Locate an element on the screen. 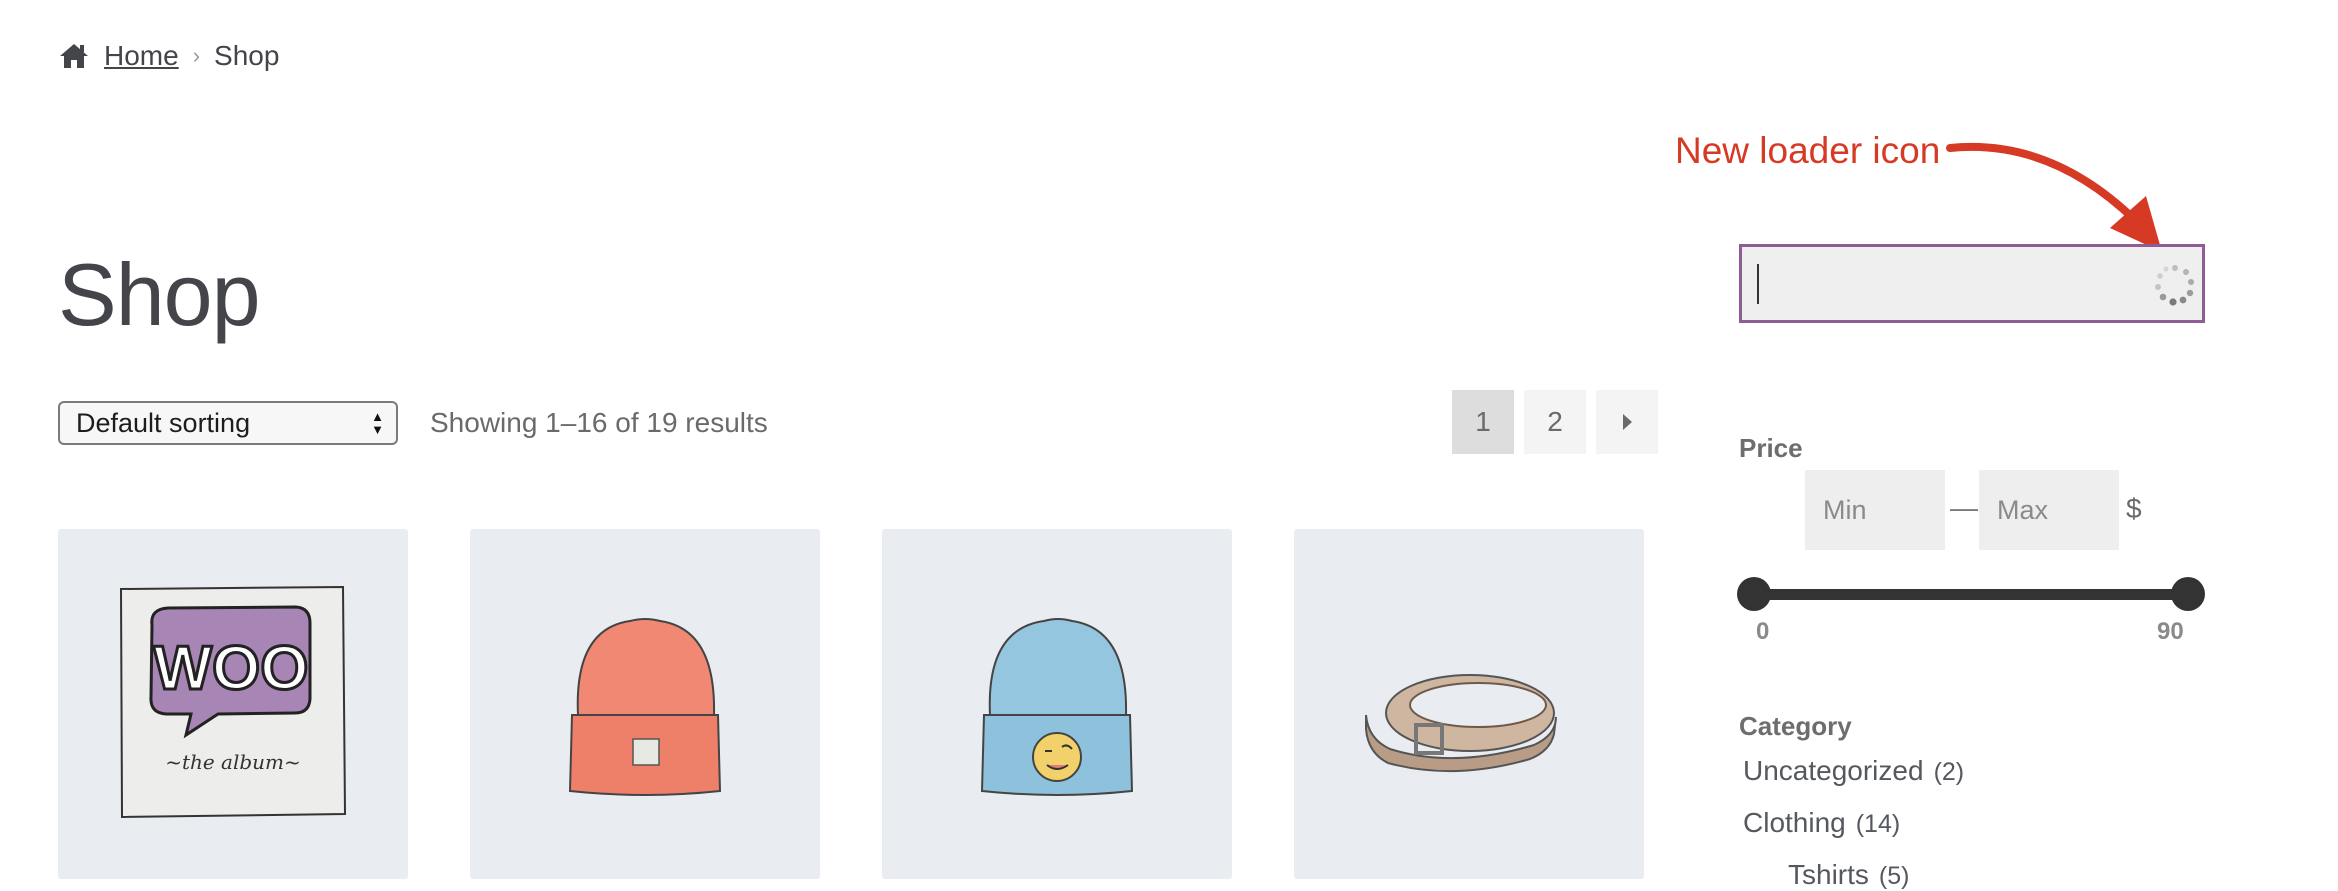 Image resolution: width=2338 pixels, height=891 pixels. svg-text: WOO is located at coordinates (231, 668).